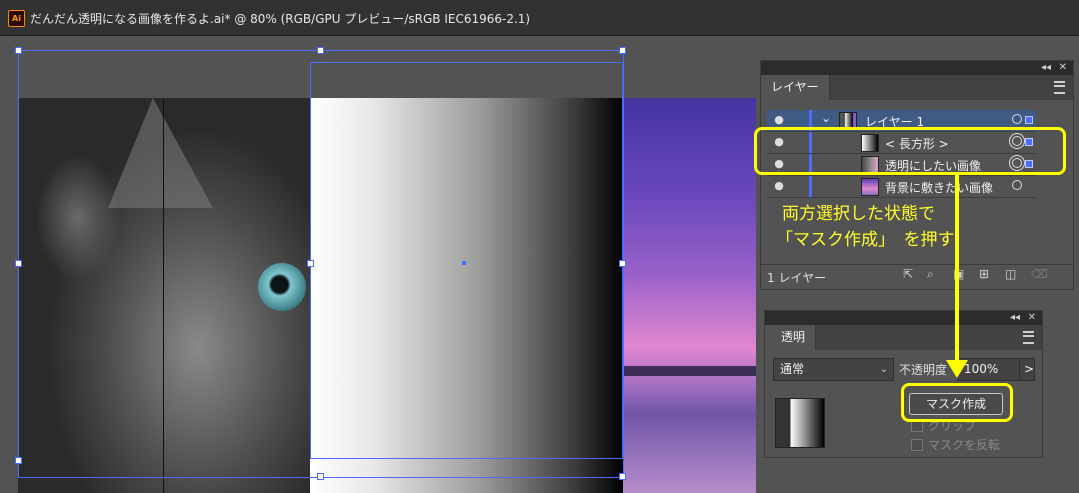  I want to click on expand-chevron-icon: ⌄, so click(826, 118).